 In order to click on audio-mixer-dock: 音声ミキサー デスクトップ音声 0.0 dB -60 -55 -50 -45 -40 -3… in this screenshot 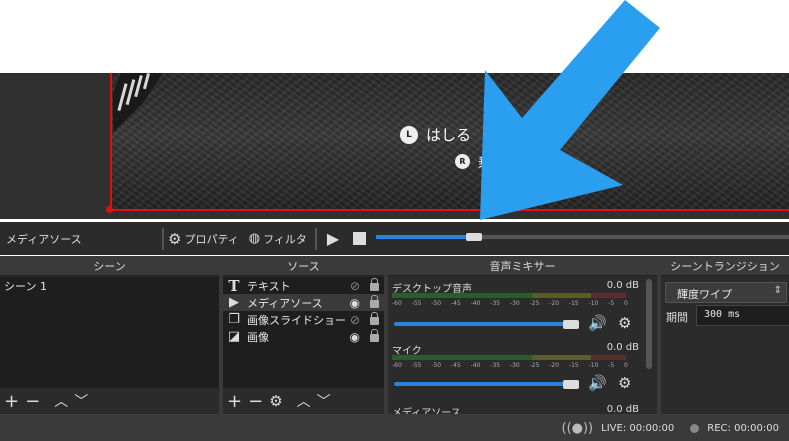, I will do `click(522, 336)`.